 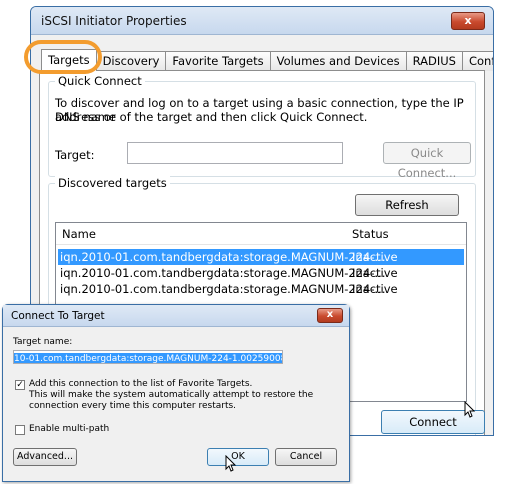 I want to click on close-button: x, so click(x=468, y=21).